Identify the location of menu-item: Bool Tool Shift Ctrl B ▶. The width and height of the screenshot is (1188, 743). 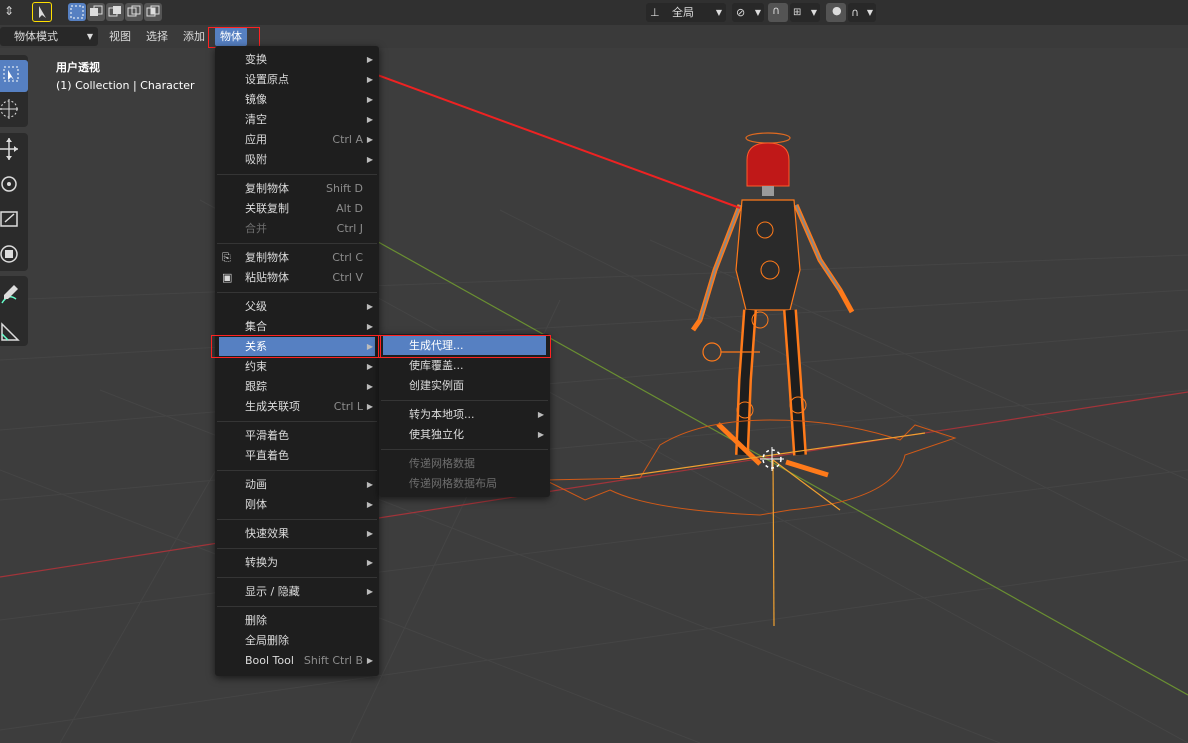
(297, 660).